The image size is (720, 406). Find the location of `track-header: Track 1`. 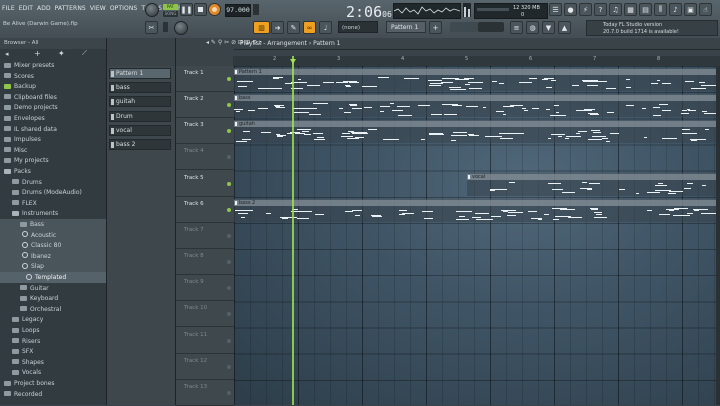

track-header: Track 1 is located at coordinates (205, 79).